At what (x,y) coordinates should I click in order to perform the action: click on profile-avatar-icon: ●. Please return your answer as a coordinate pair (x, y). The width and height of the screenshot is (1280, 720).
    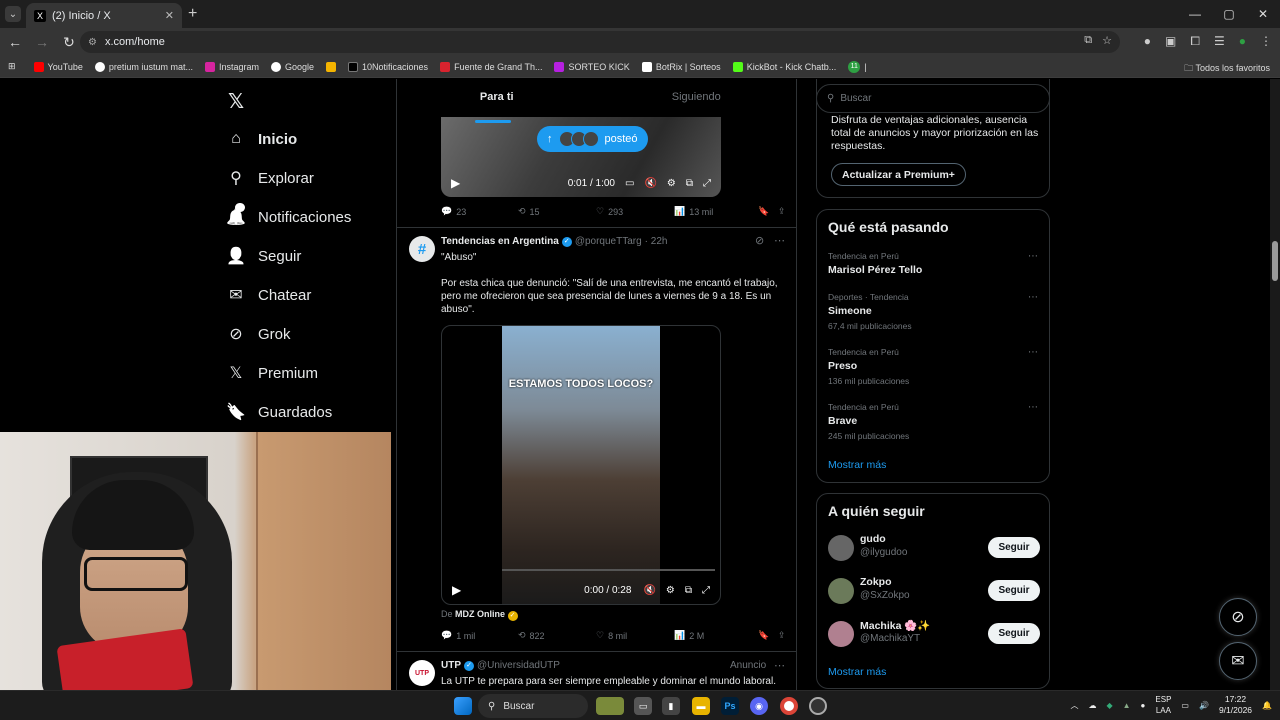
    Looking at the image, I should click on (1242, 41).